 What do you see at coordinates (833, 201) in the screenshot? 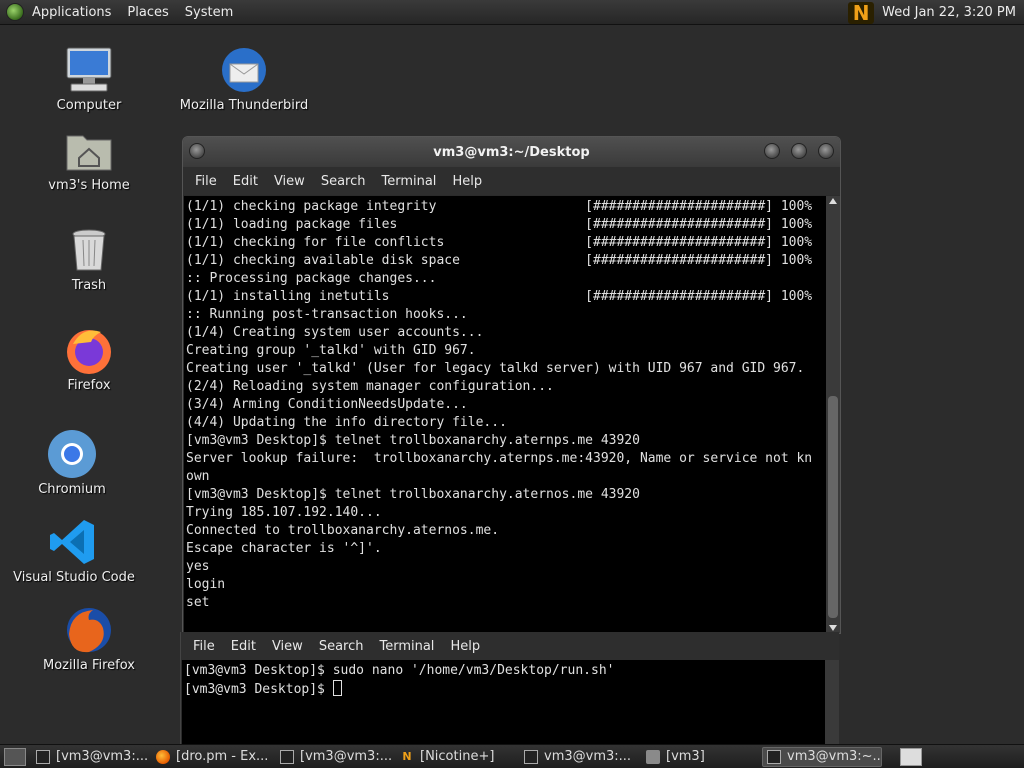
I see `scroll-up-icon` at bounding box center [833, 201].